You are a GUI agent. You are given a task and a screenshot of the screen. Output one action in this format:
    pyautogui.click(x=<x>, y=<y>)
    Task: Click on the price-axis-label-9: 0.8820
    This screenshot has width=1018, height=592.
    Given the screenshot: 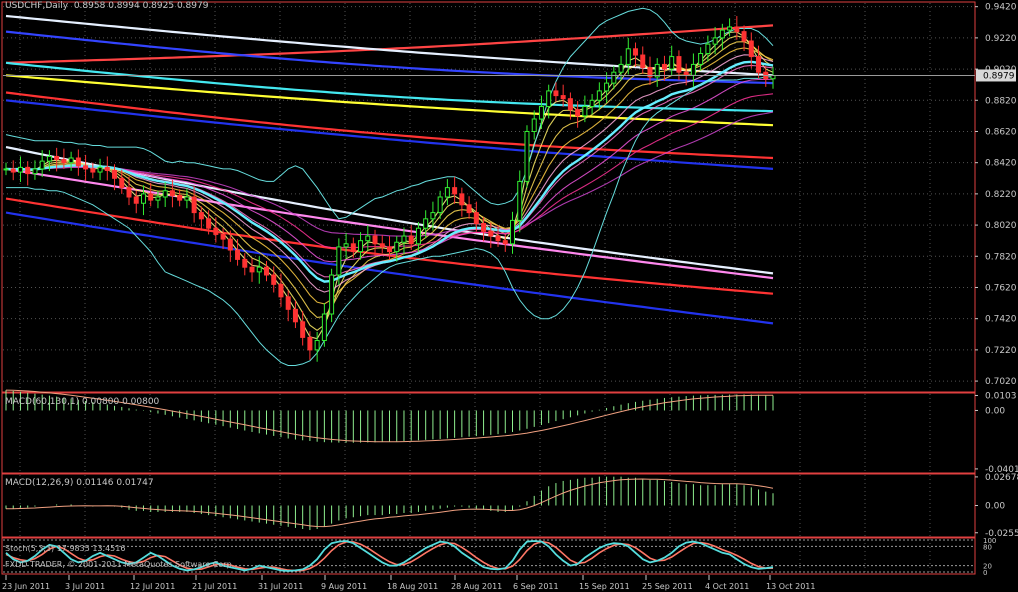 What is the action you would take?
    pyautogui.click(x=1001, y=101)
    